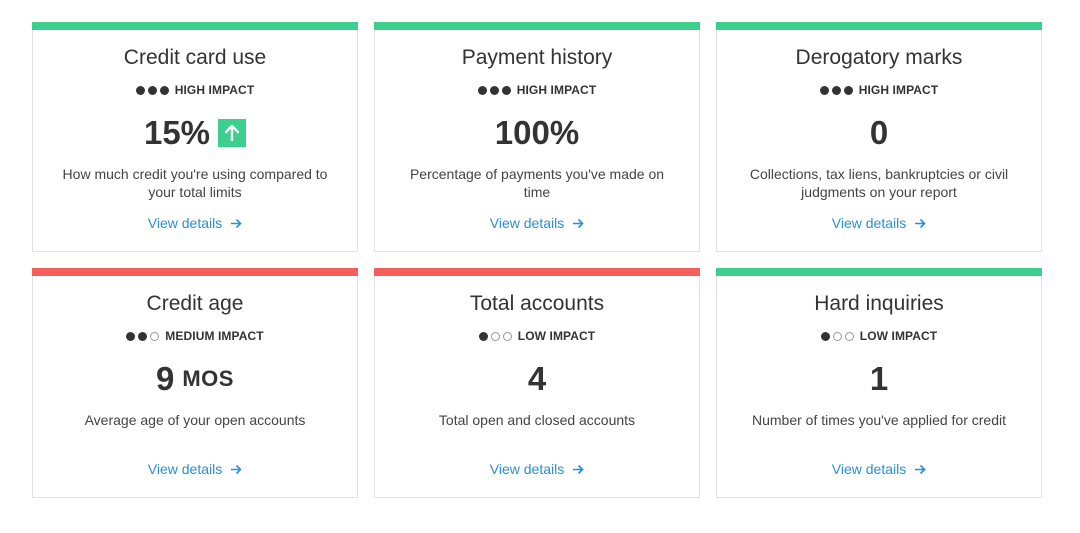 This screenshot has width=1080, height=533. I want to click on factor-value: 1, so click(879, 378).